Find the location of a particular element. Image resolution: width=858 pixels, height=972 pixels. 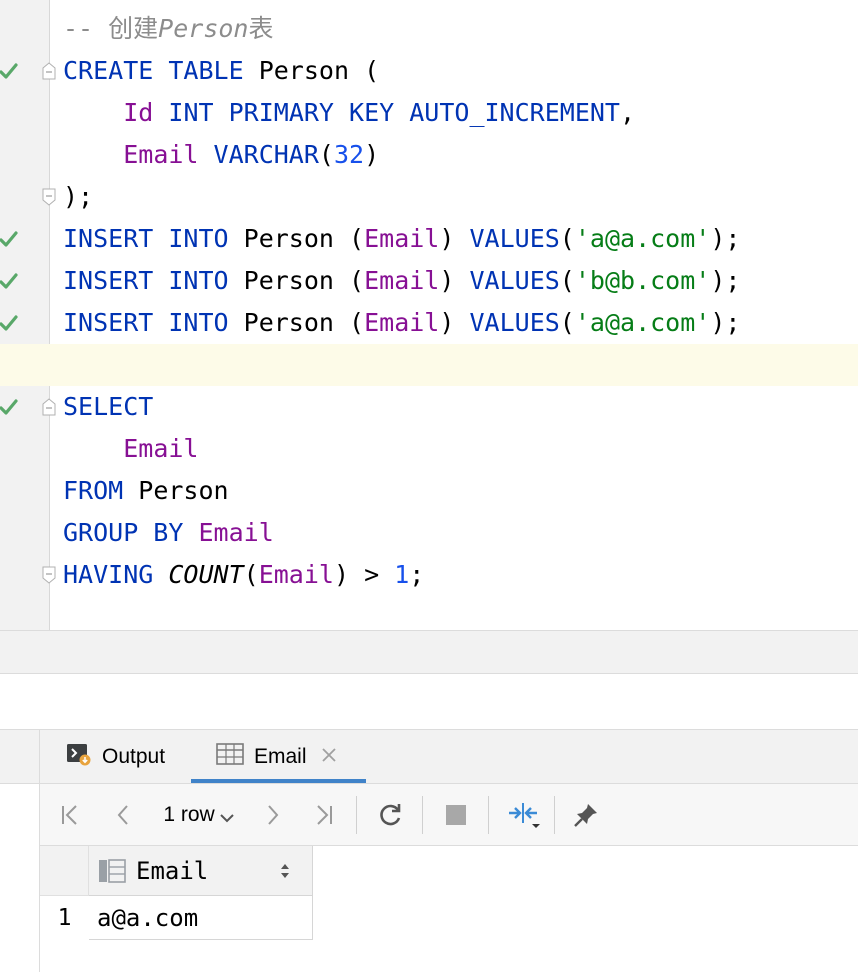

tab-email-label: Email is located at coordinates (280, 756).